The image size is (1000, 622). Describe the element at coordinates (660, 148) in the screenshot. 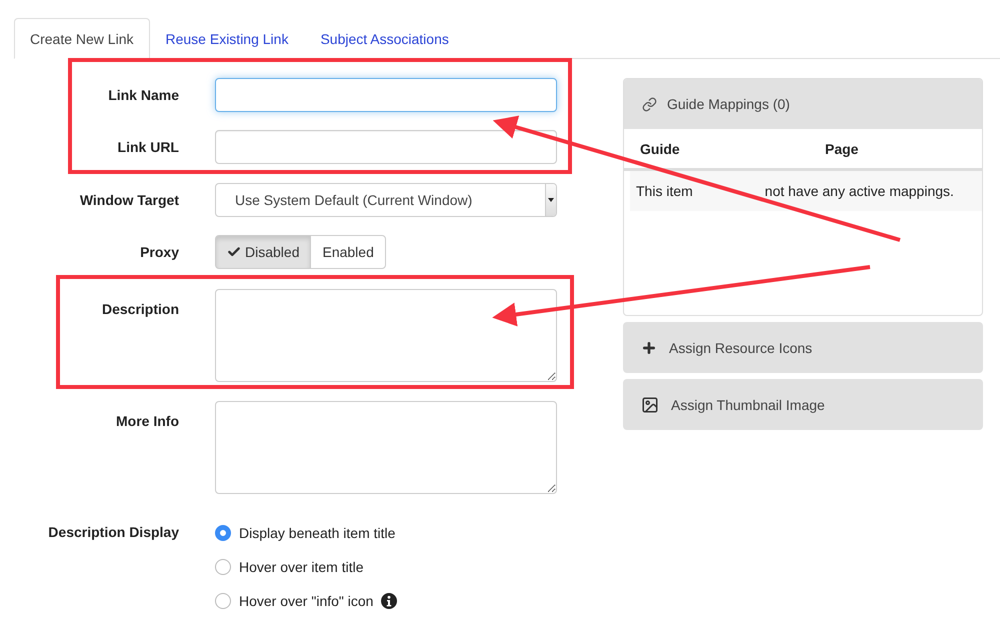

I see `column-header: Guide` at that location.